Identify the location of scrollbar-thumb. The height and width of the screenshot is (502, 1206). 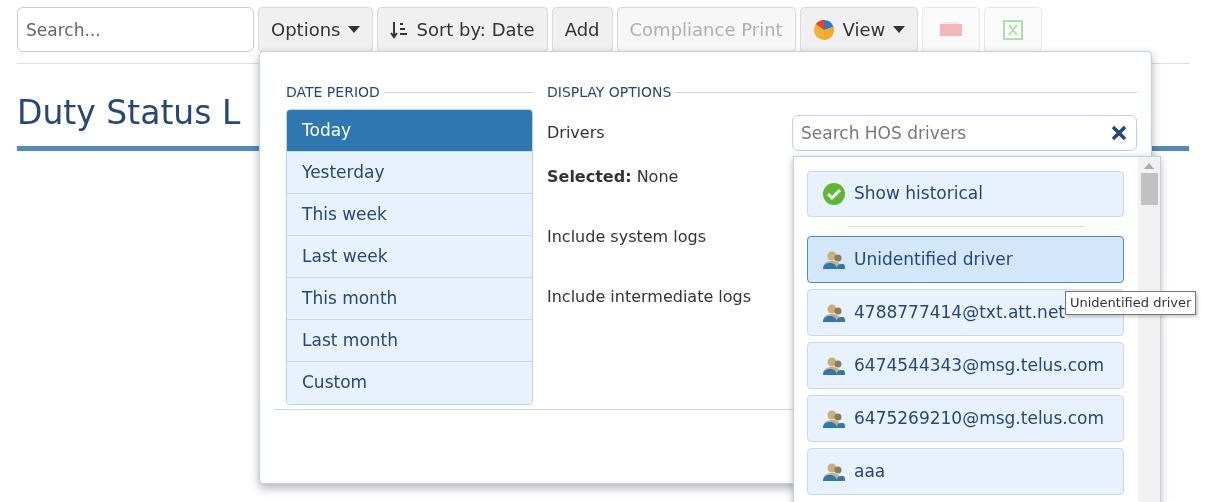
(1149, 189).